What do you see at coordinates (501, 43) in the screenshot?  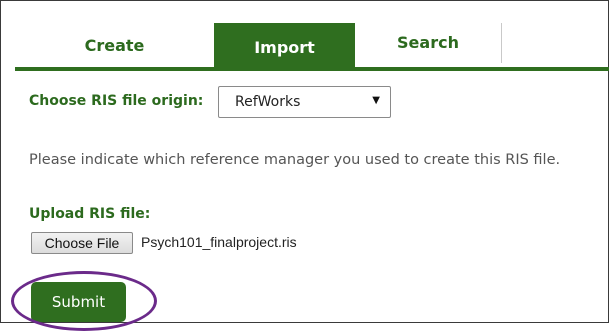 I see `tab-divider` at bounding box center [501, 43].